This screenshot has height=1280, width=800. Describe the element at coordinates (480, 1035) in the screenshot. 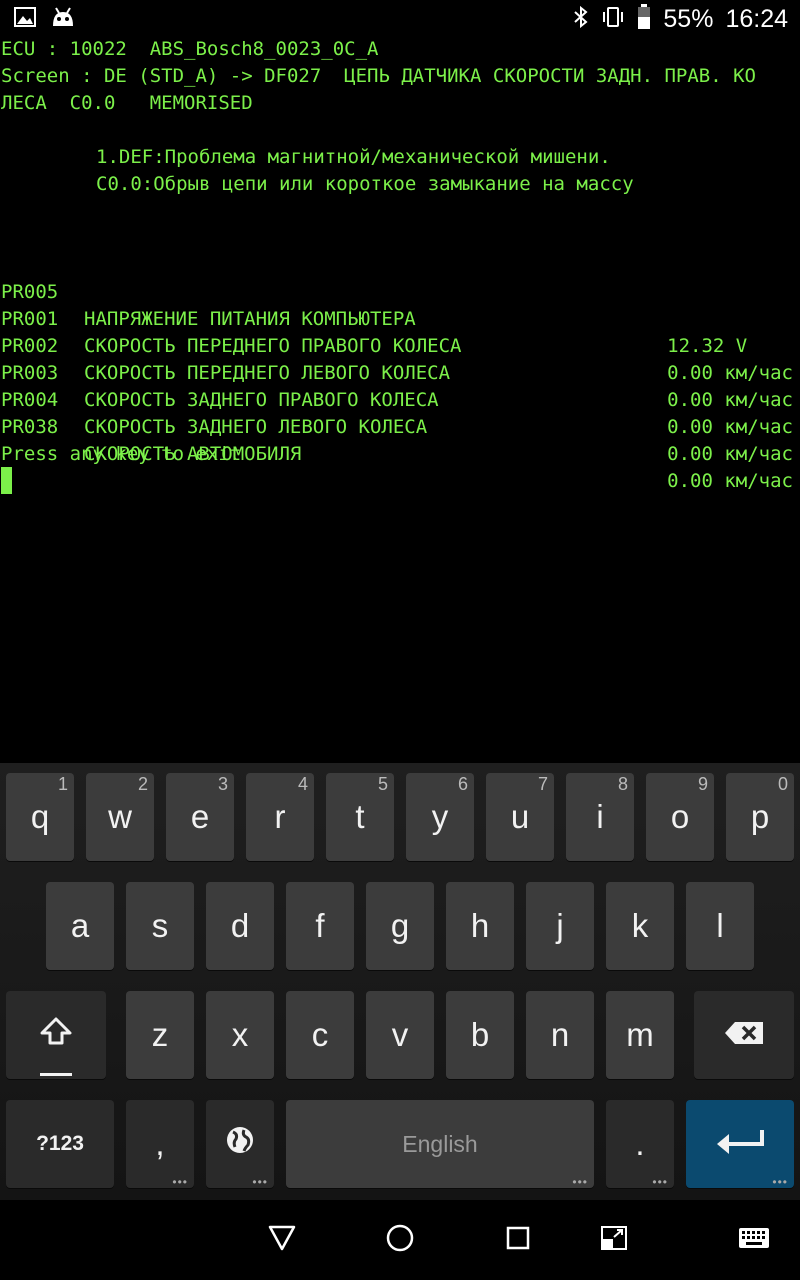

I see `key-b: b` at that location.